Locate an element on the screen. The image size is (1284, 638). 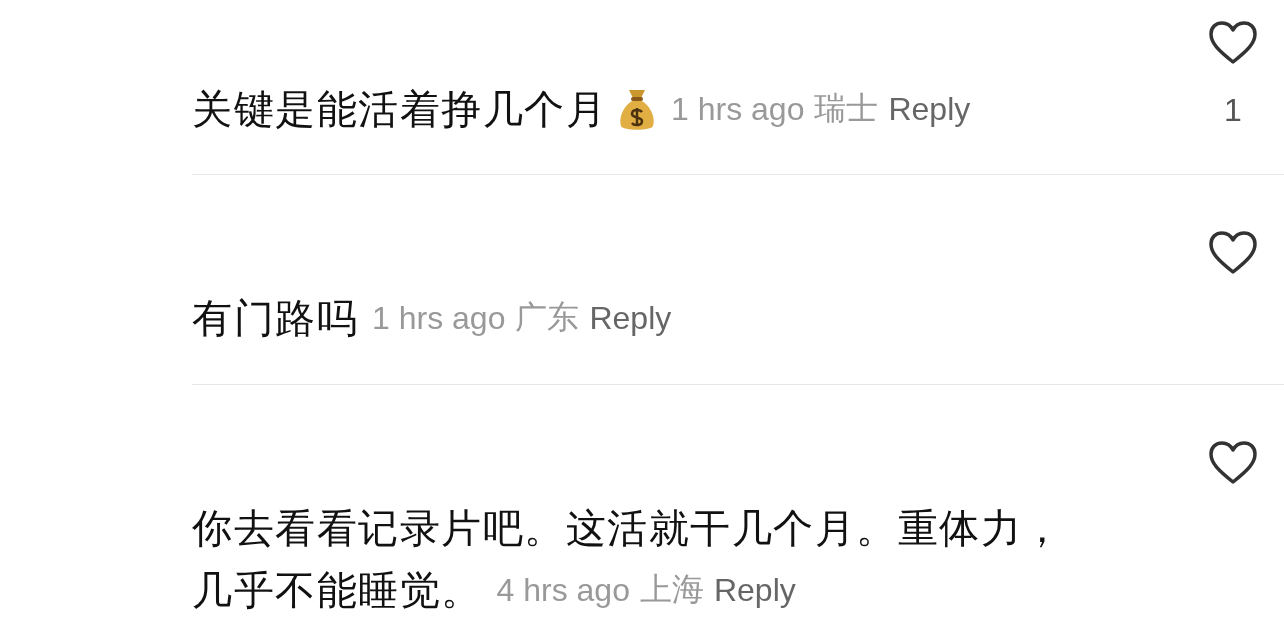
comment-text: 你去看看记录片吧。这活就干几个月。重体力， is located at coordinates (628, 528).